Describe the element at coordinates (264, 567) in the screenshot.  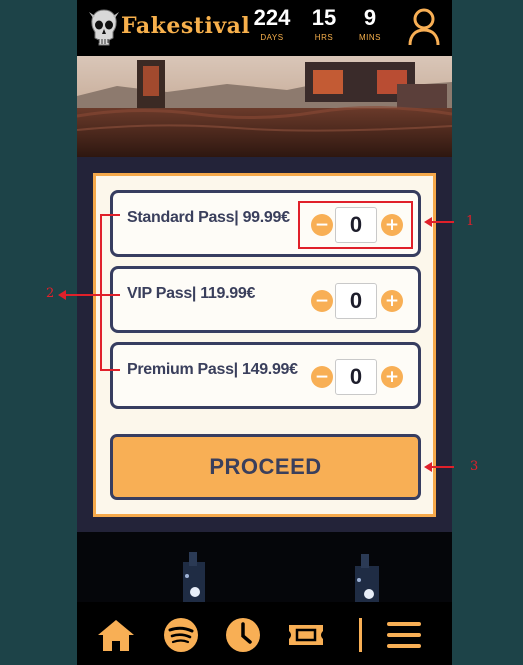
I see `concert-image-strip` at that location.